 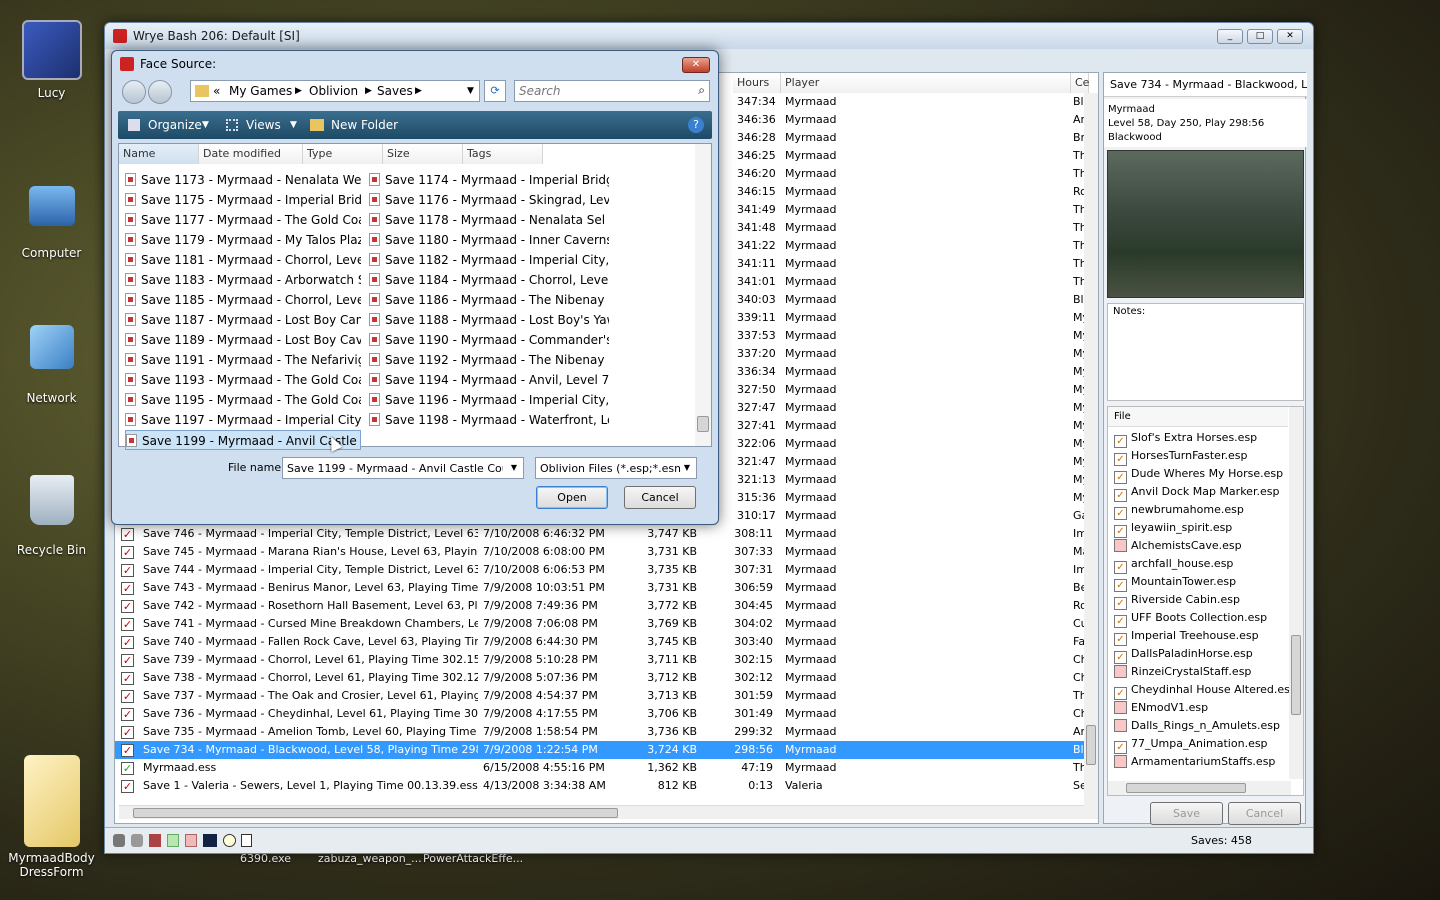 I want to click on desktop-icon-lucy: Lucy, so click(x=51, y=60).